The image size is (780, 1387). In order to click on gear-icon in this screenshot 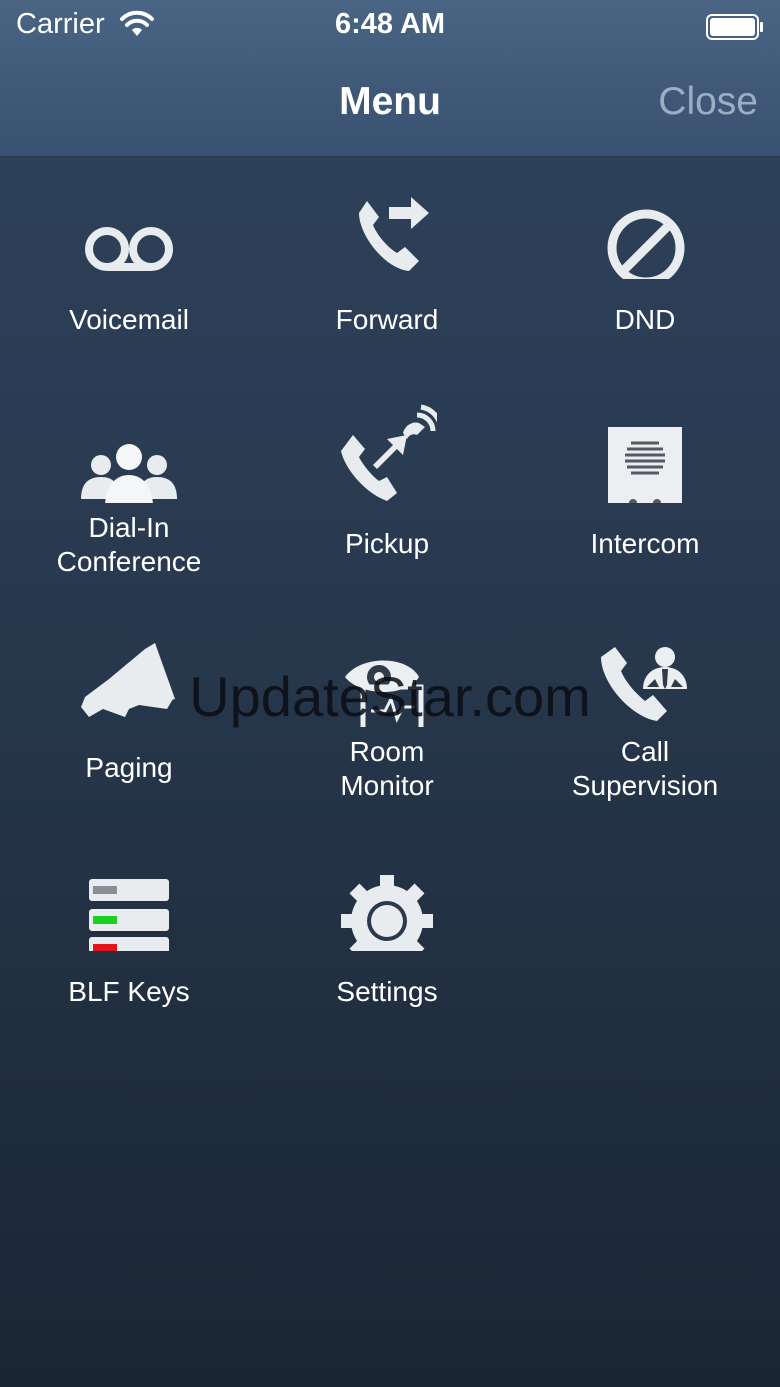, I will do `click(387, 913)`.